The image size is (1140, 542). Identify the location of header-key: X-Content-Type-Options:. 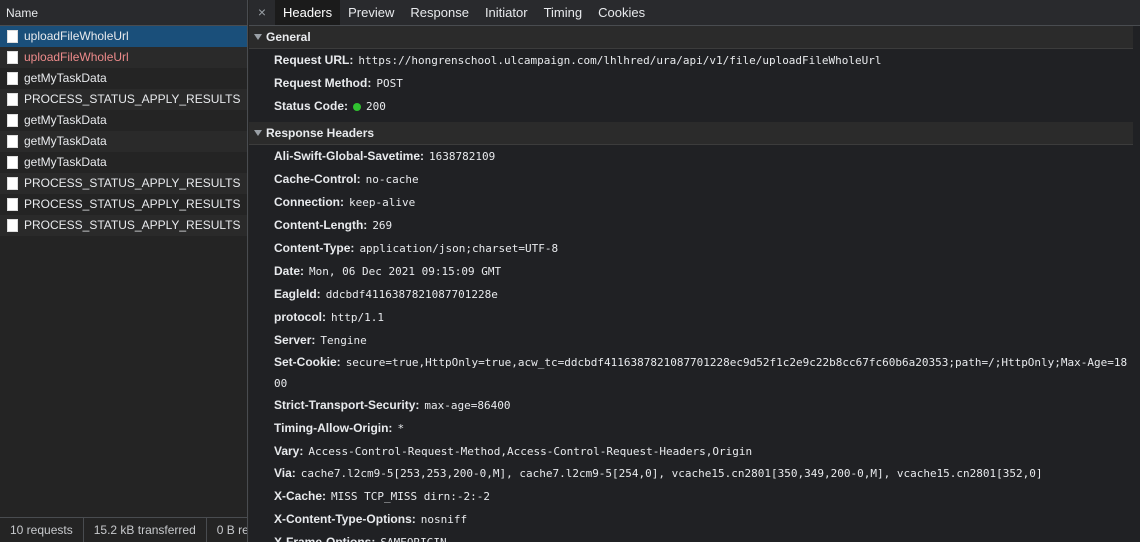
(345, 519).